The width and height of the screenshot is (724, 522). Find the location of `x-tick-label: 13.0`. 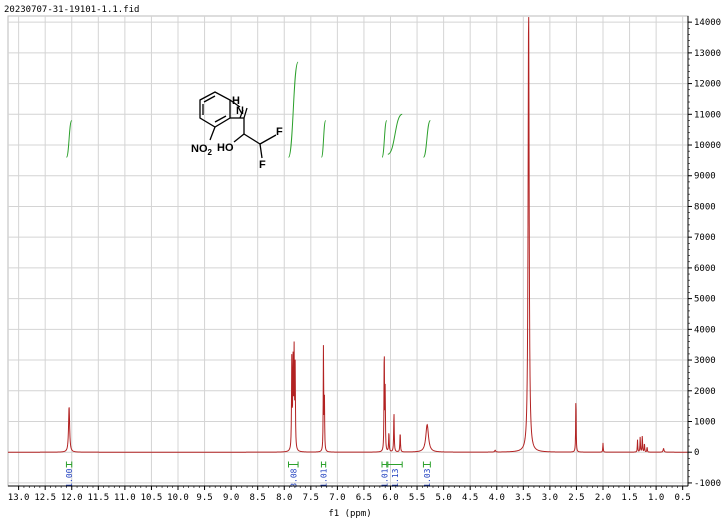

x-tick-label: 13.0 is located at coordinates (19, 498).